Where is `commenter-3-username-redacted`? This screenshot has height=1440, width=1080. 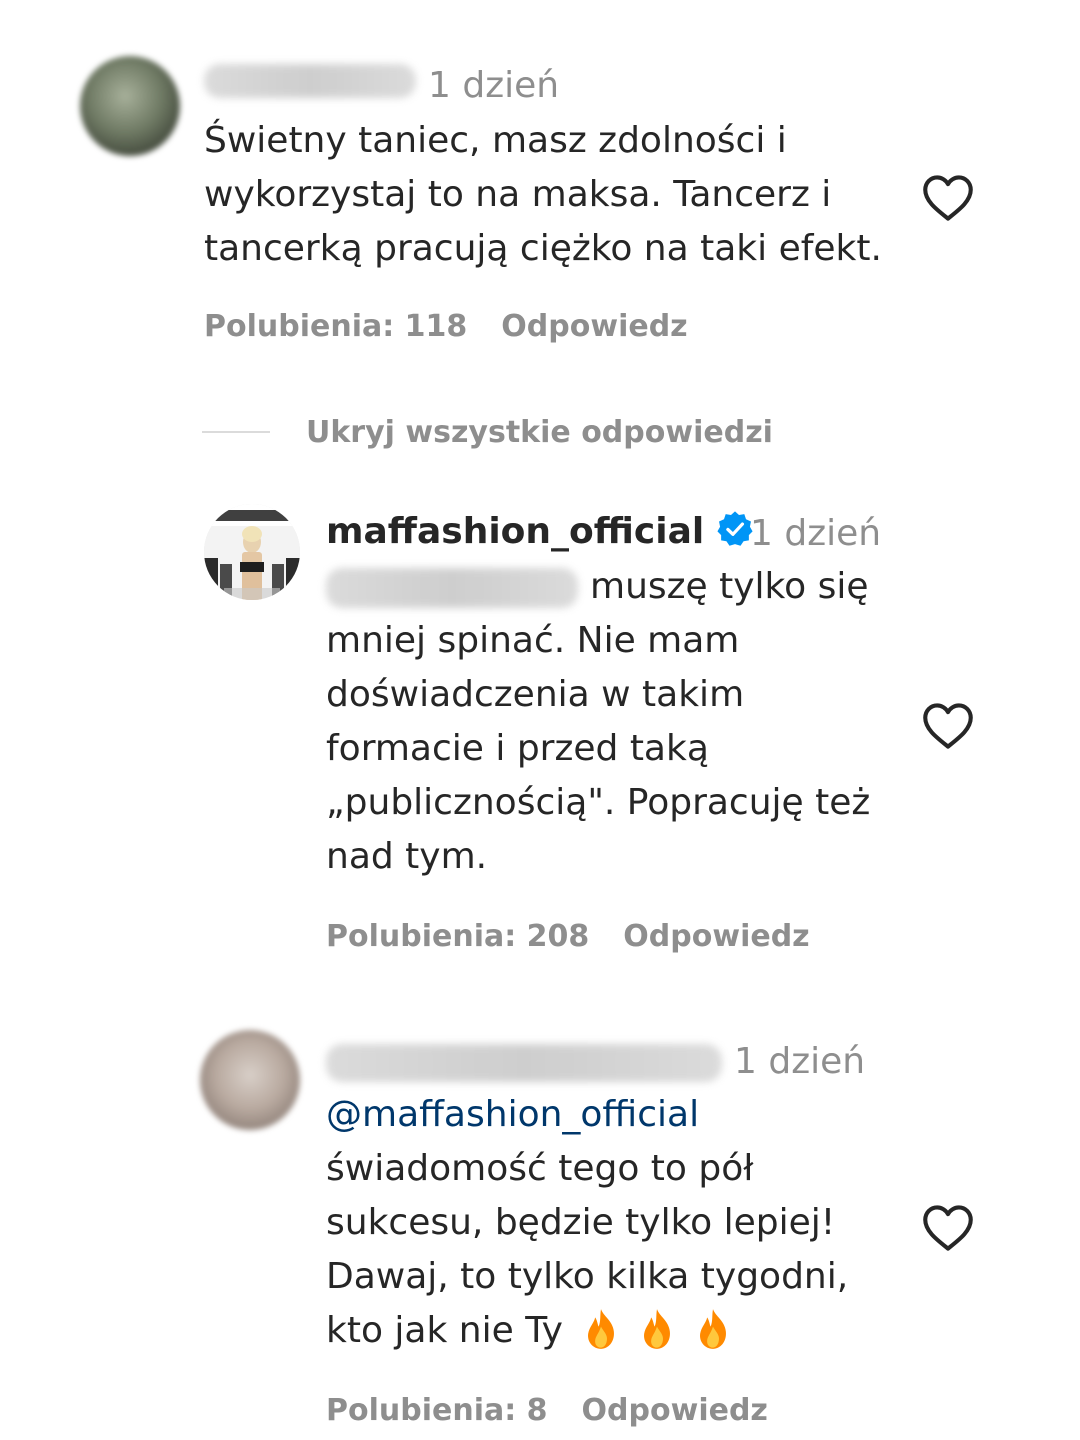 commenter-3-username-redacted is located at coordinates (524, 1063).